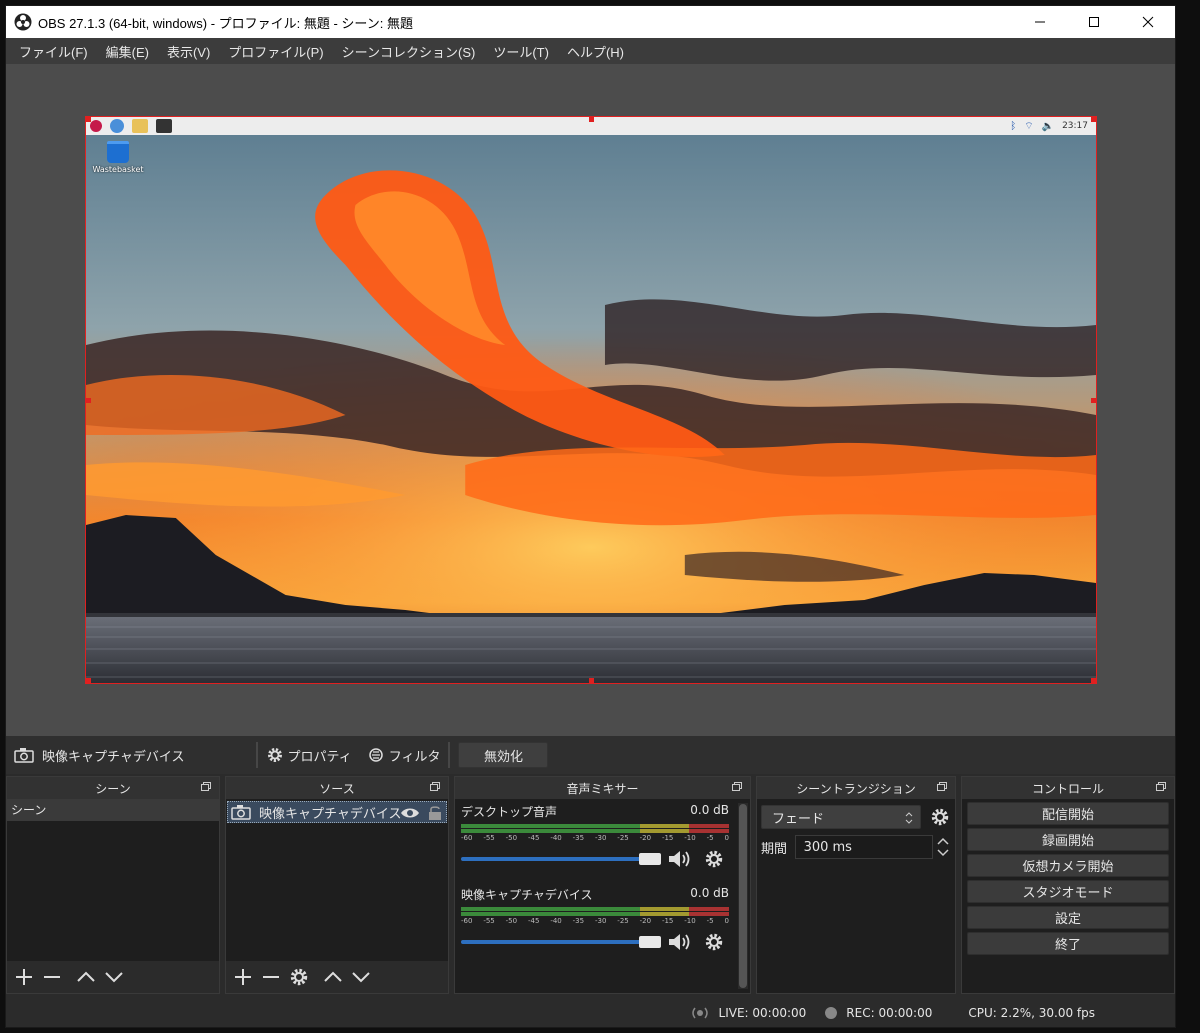  What do you see at coordinates (556, 921) in the screenshot?
I see `tick-label: -40` at bounding box center [556, 921].